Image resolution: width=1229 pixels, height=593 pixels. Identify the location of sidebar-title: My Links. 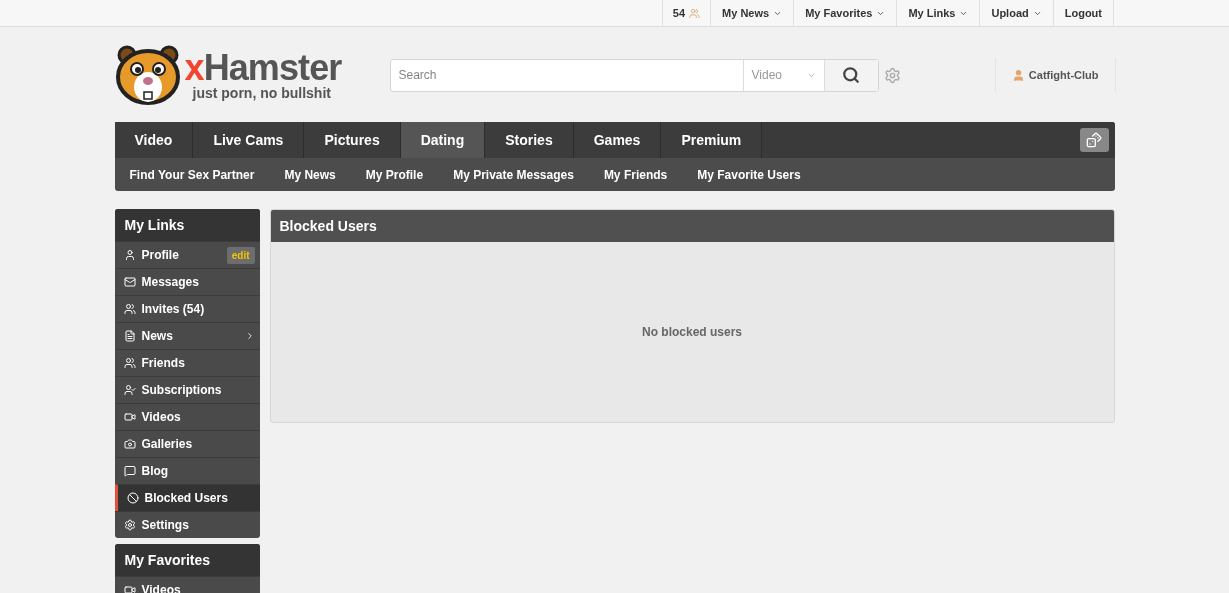
(187, 225).